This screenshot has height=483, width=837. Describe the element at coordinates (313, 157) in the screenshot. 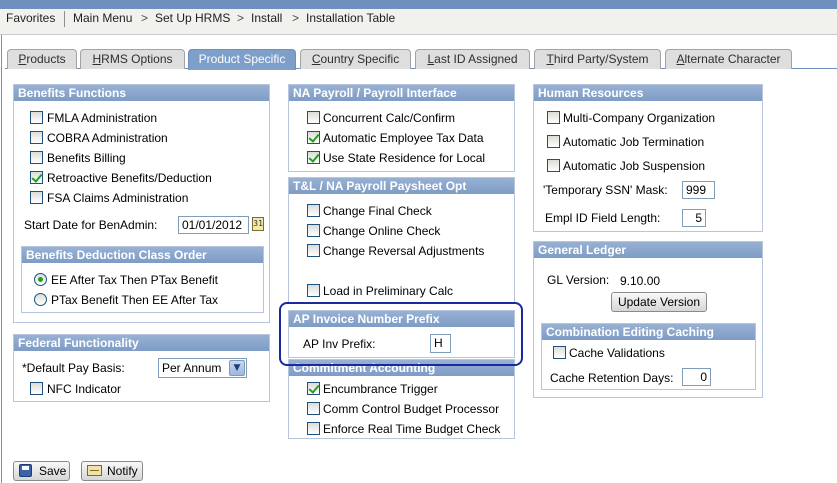

I see `state-residence-checkbox` at that location.